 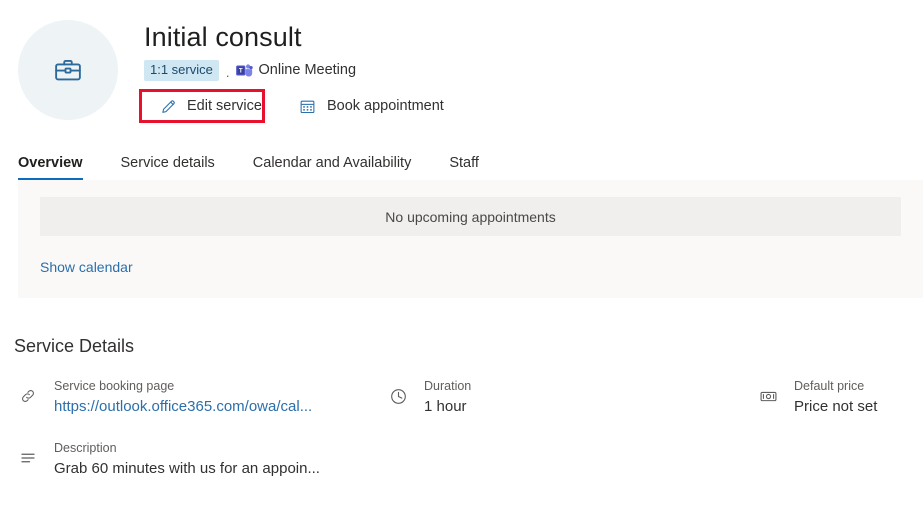 I want to click on svg-text: T, so click(x=240, y=70).